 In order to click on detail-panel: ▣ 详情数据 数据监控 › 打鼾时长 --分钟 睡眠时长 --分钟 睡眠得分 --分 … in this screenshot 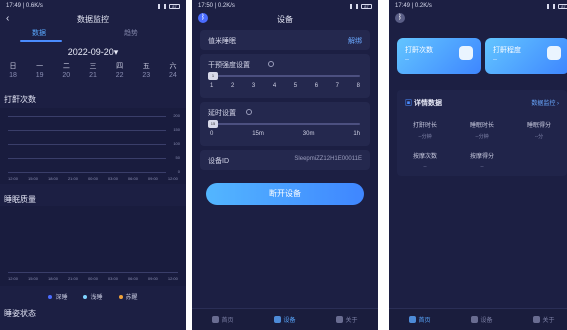, I will do `click(482, 133)`.